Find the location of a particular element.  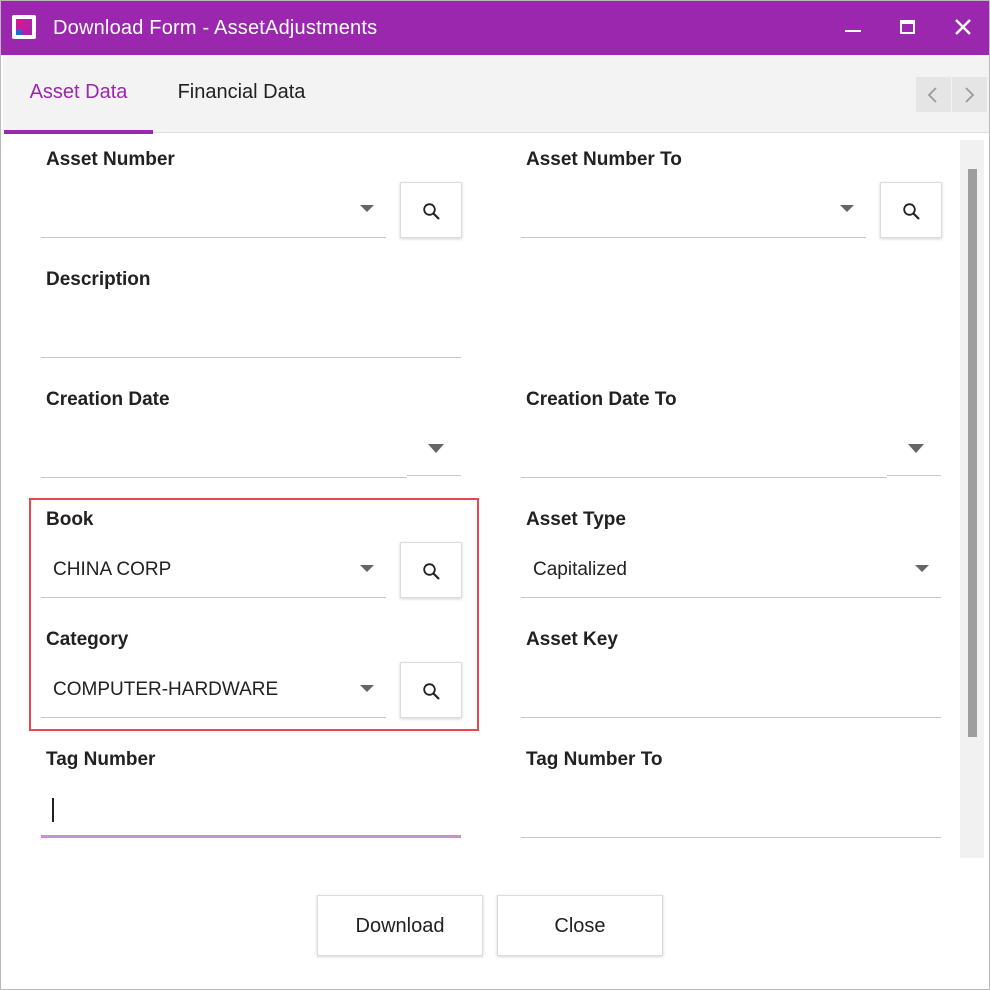

description-label: Description is located at coordinates (98, 279).